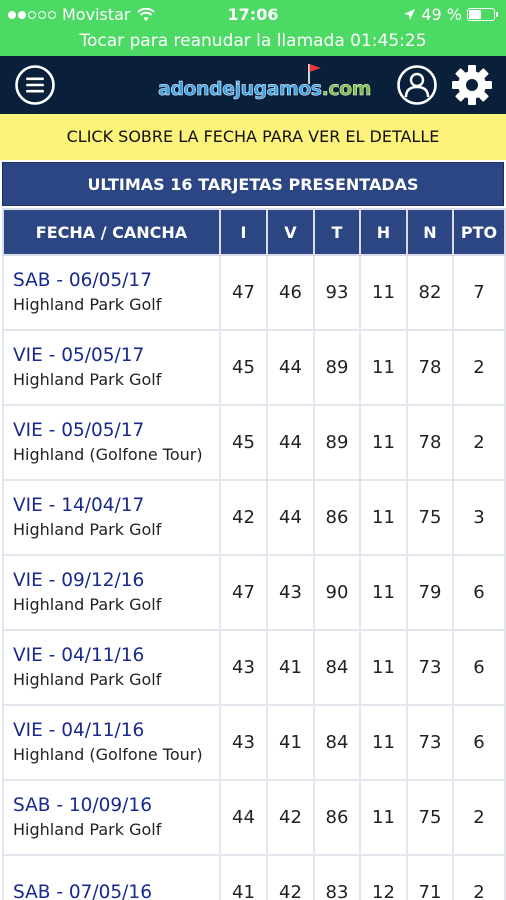 Image resolution: width=506 pixels, height=900 pixels. What do you see at coordinates (430, 877) in the screenshot?
I see `score-cell-n: 71` at bounding box center [430, 877].